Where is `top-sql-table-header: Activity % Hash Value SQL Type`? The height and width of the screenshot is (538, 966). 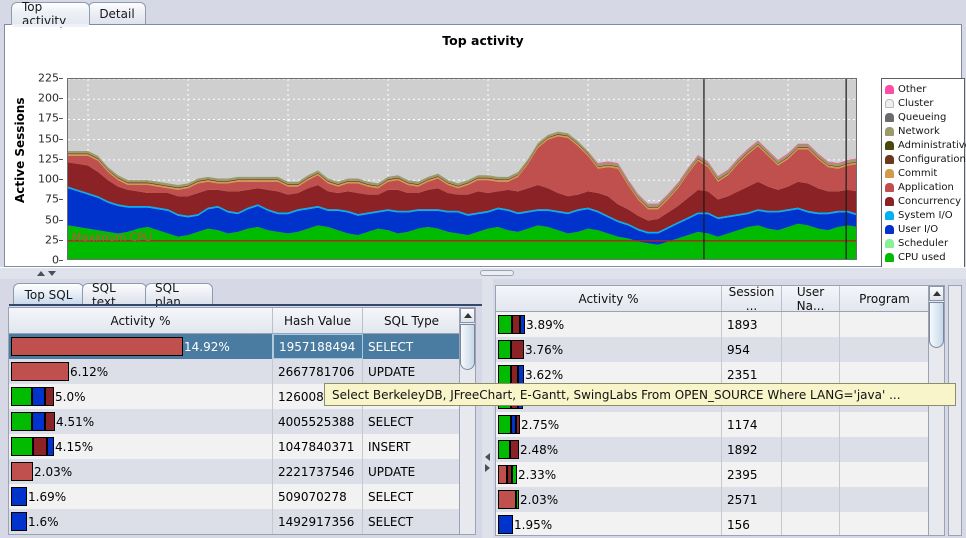 top-sql-table-header: Activity % Hash Value SQL Type is located at coordinates (242, 321).